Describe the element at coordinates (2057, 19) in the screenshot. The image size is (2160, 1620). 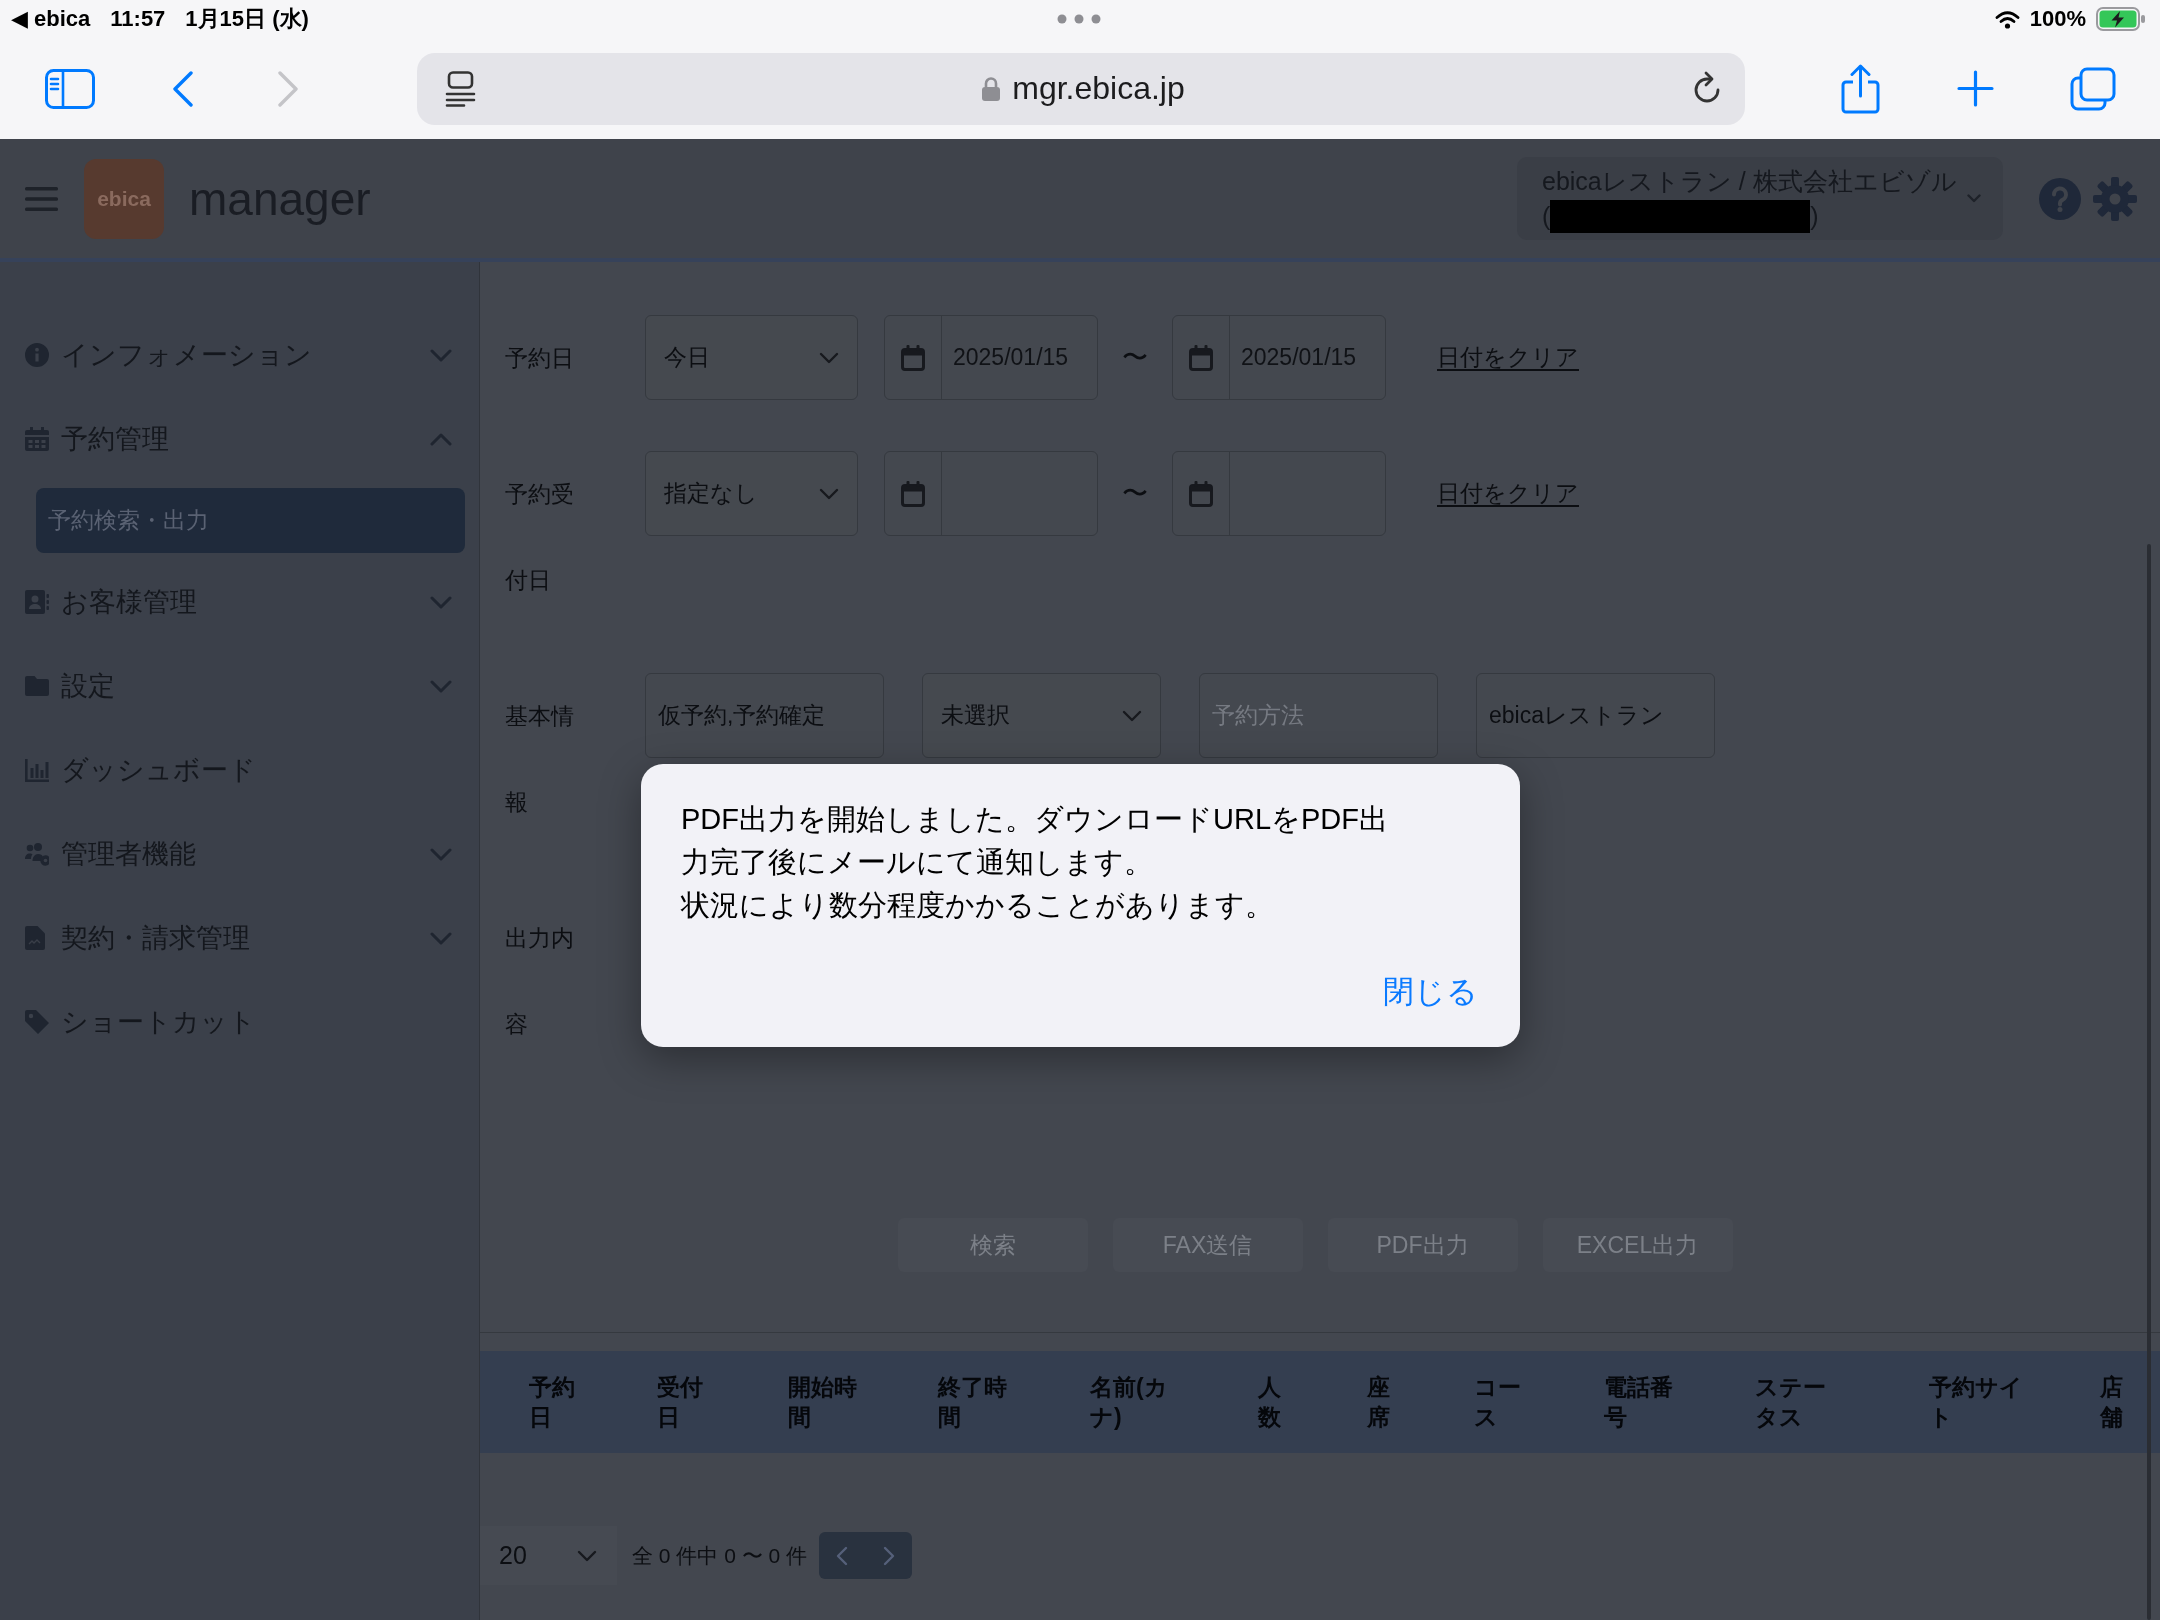
I see `battery-percent: 100%` at that location.